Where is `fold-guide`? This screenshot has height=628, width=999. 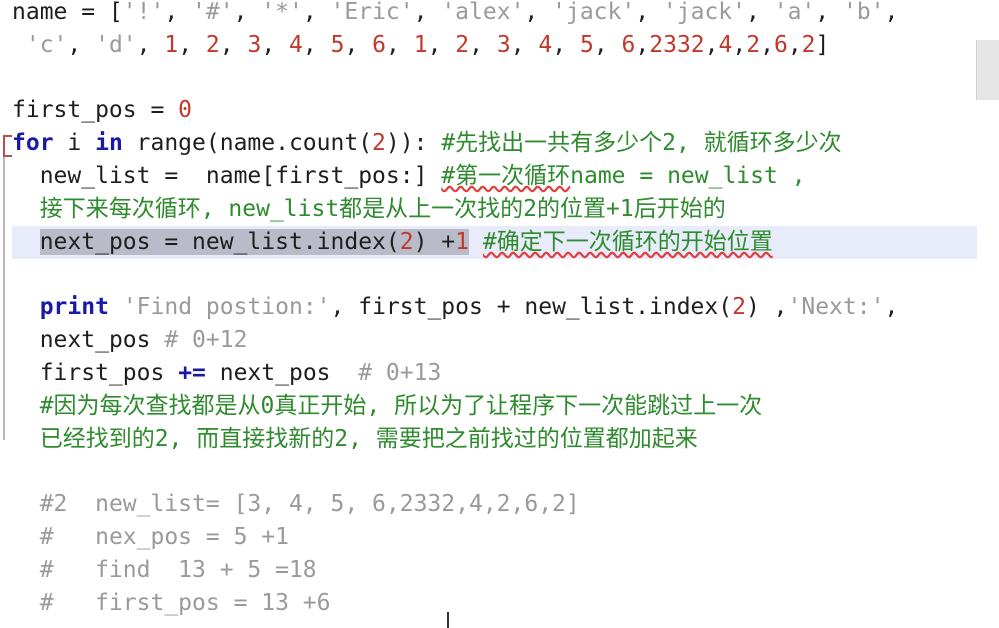
fold-guide is located at coordinates (4, 295).